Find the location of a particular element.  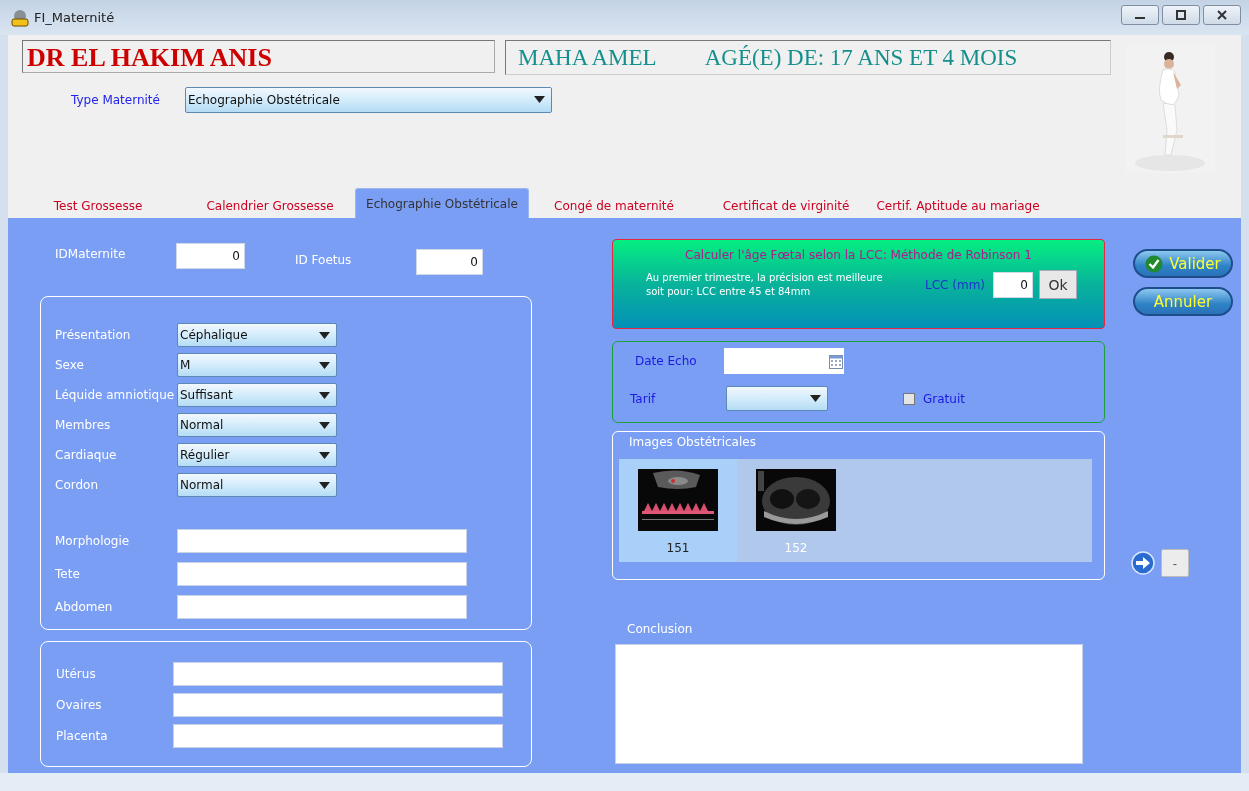

doctor-name: DR EL HAKIM ANIS is located at coordinates (258, 56).